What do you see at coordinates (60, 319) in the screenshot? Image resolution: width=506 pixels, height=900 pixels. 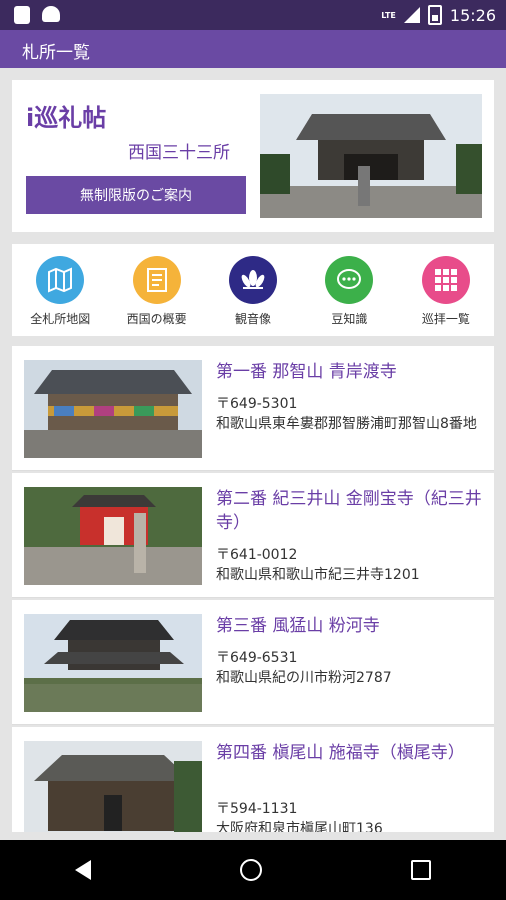 I see `menu-label: 全札所地図` at bounding box center [60, 319].